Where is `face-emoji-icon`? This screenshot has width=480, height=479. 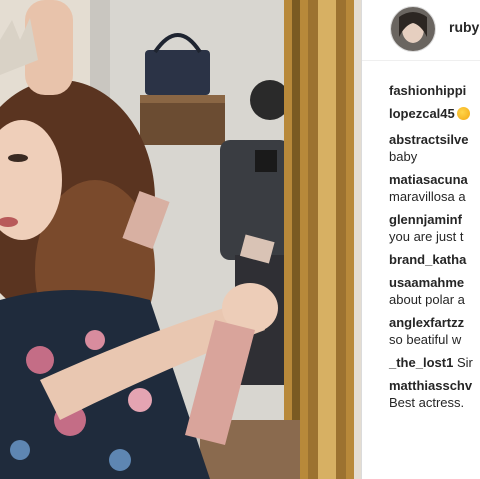
face-emoji-icon is located at coordinates (463, 113).